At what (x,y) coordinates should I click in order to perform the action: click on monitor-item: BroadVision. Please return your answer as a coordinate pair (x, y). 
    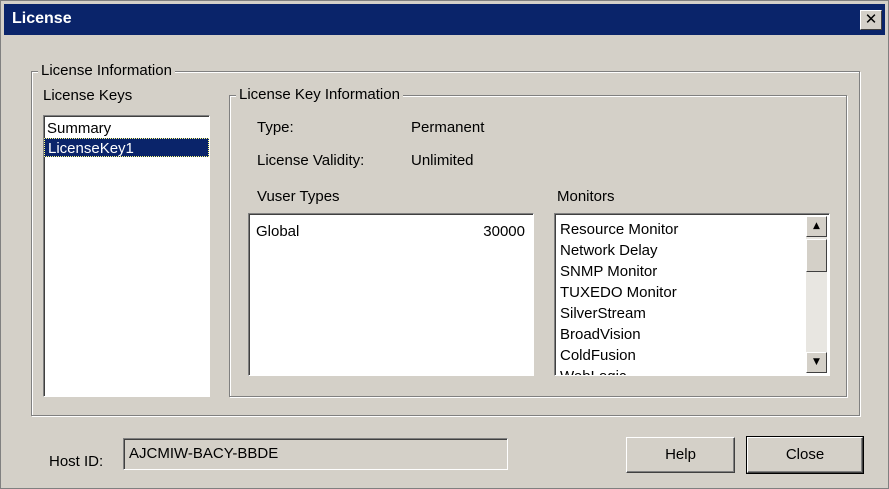
    Looking at the image, I should click on (619, 334).